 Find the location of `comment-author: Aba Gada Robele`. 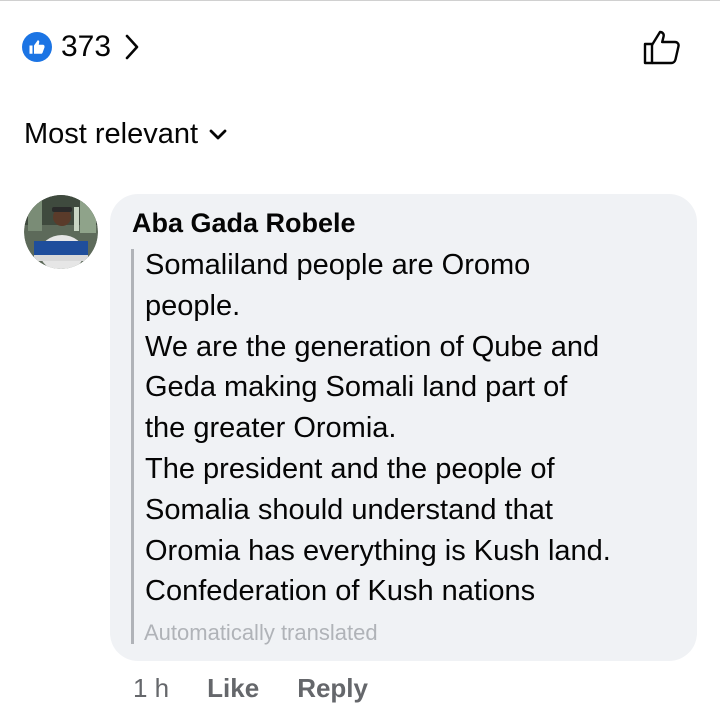

comment-author: Aba Gada Robele is located at coordinates (244, 223).